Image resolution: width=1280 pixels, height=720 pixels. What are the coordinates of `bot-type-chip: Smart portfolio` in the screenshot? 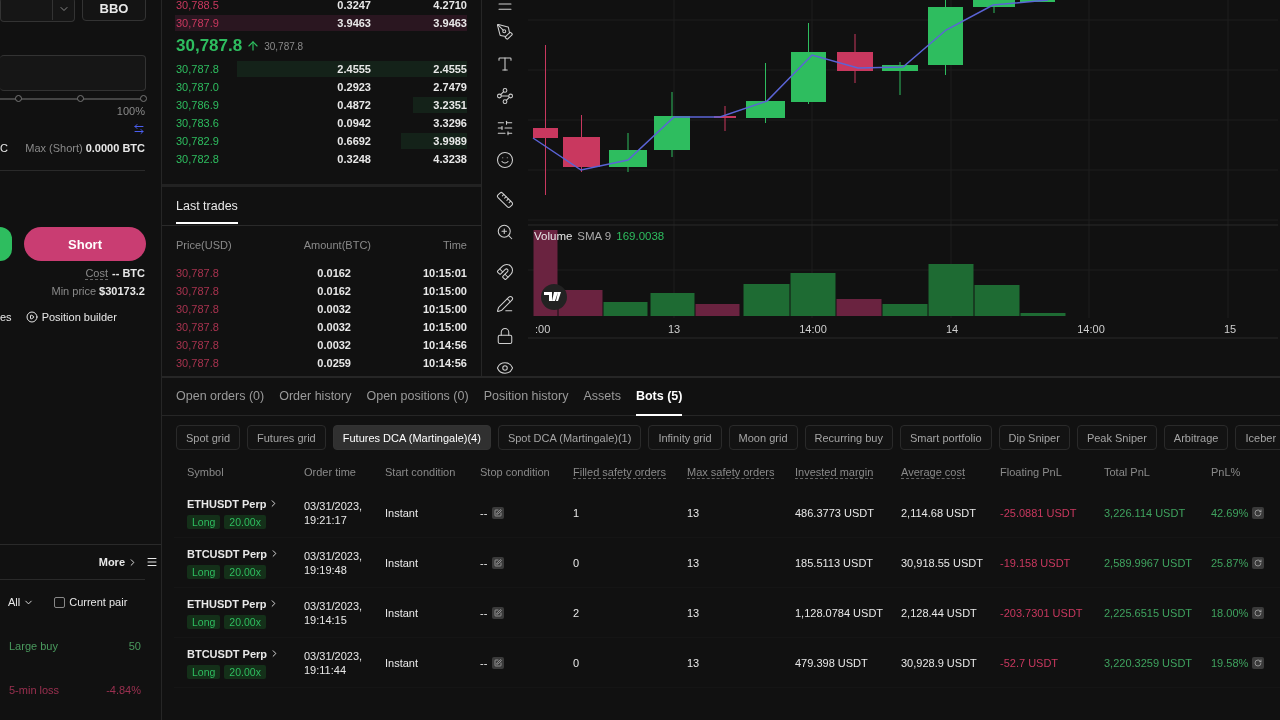 It's located at (946, 437).